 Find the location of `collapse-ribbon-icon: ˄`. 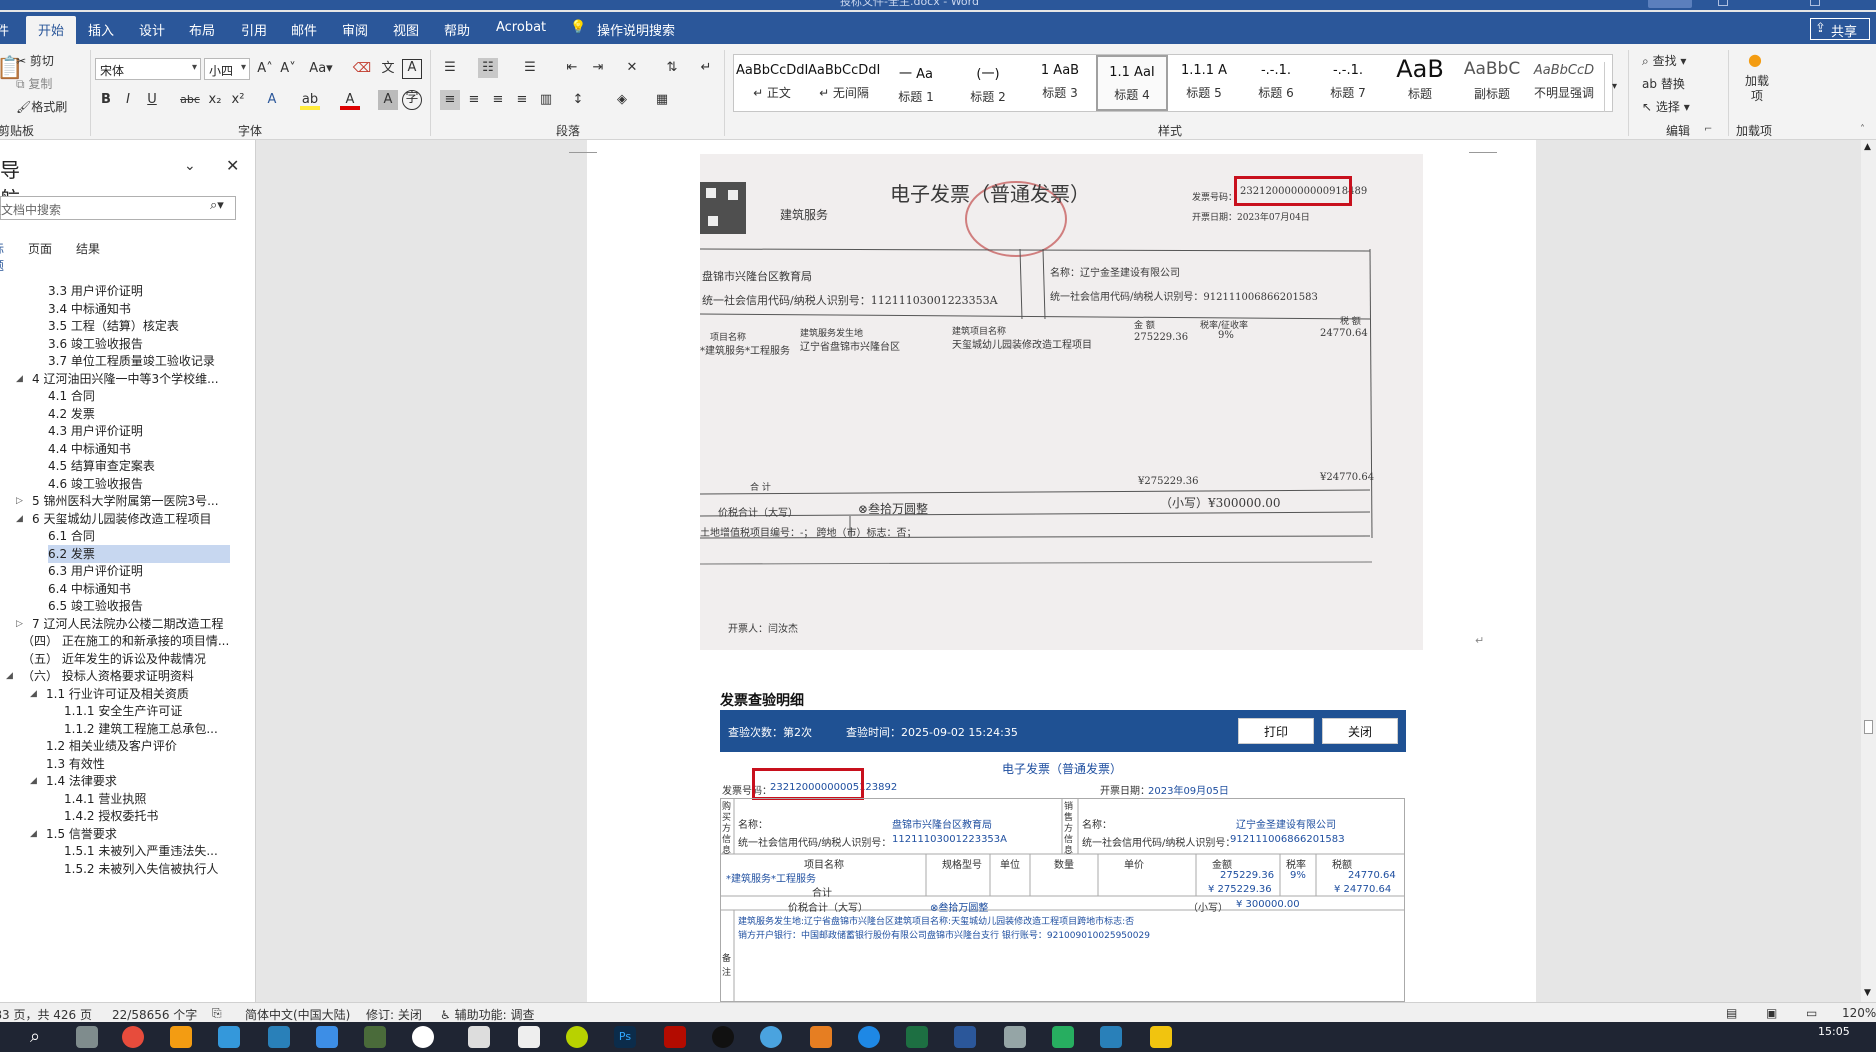

collapse-ribbon-icon: ˄ is located at coordinates (1862, 129).